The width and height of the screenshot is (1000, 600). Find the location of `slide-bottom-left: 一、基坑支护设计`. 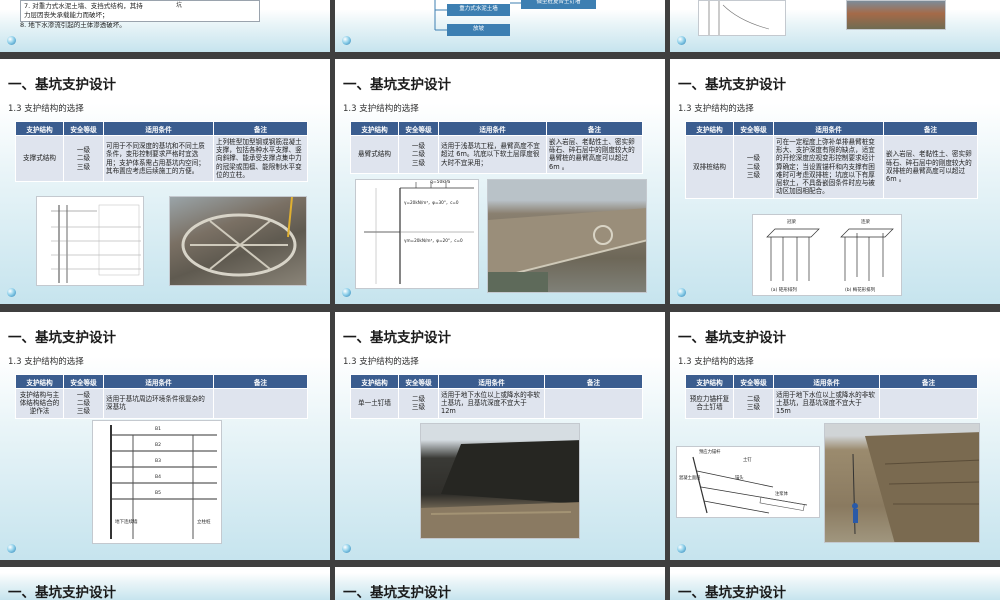

slide-bottom-left: 一、基坑支护设计 is located at coordinates (165, 583).